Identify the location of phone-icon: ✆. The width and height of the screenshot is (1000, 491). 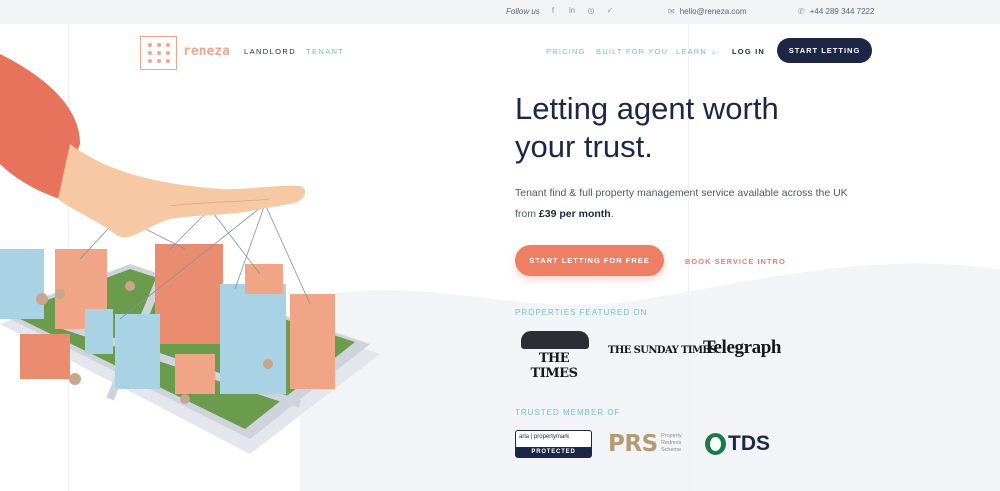
(801, 11).